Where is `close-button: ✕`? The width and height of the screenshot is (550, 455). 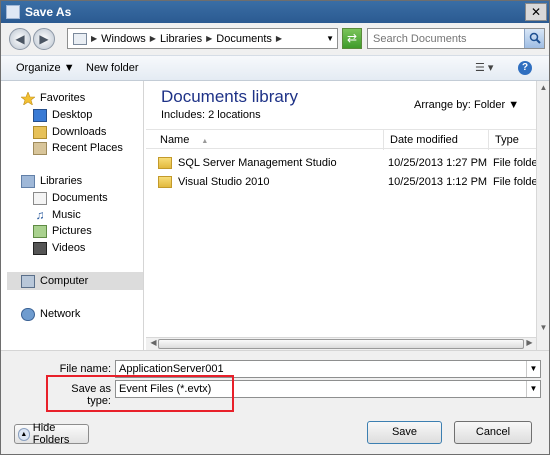 close-button: ✕ is located at coordinates (536, 12).